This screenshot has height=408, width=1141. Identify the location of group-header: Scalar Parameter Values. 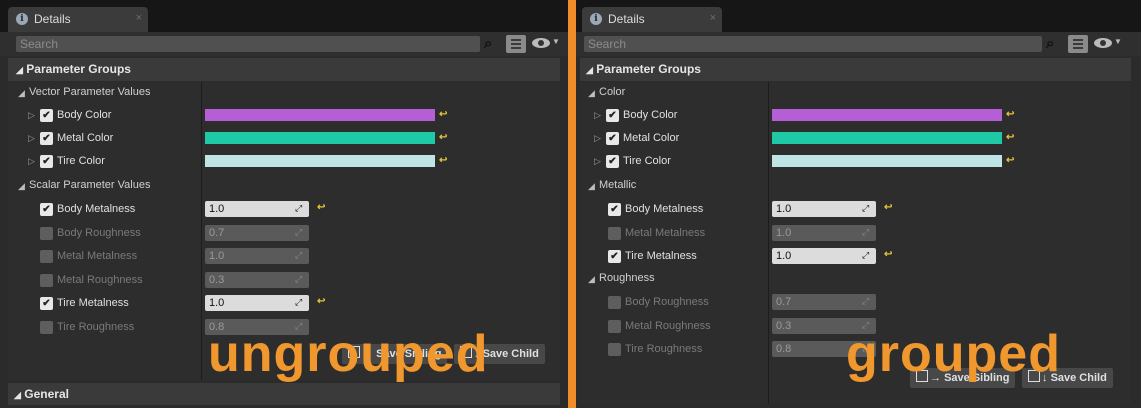
(89, 185).